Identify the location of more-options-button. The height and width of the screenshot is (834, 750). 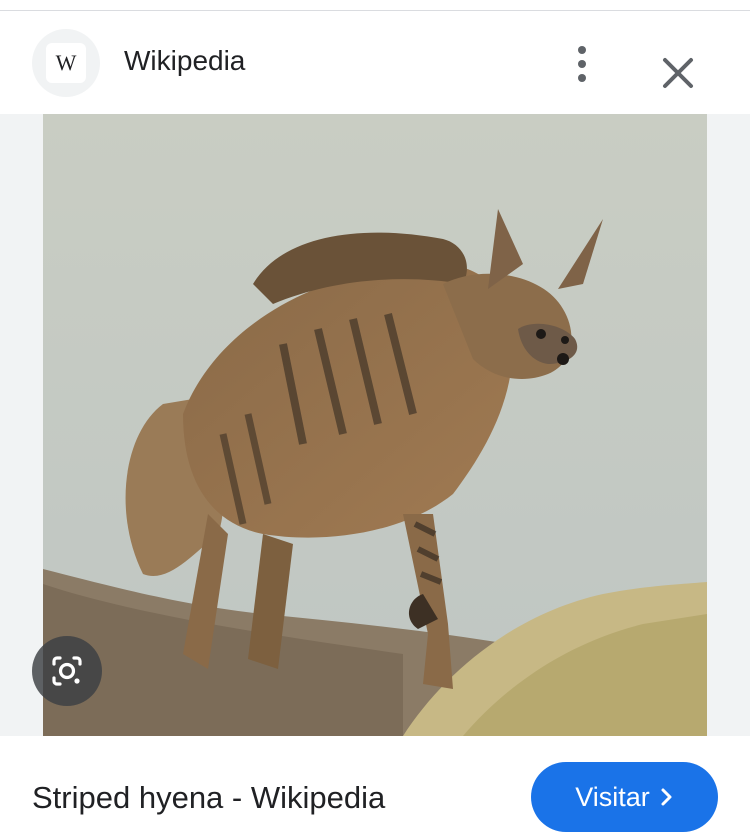
(582, 64).